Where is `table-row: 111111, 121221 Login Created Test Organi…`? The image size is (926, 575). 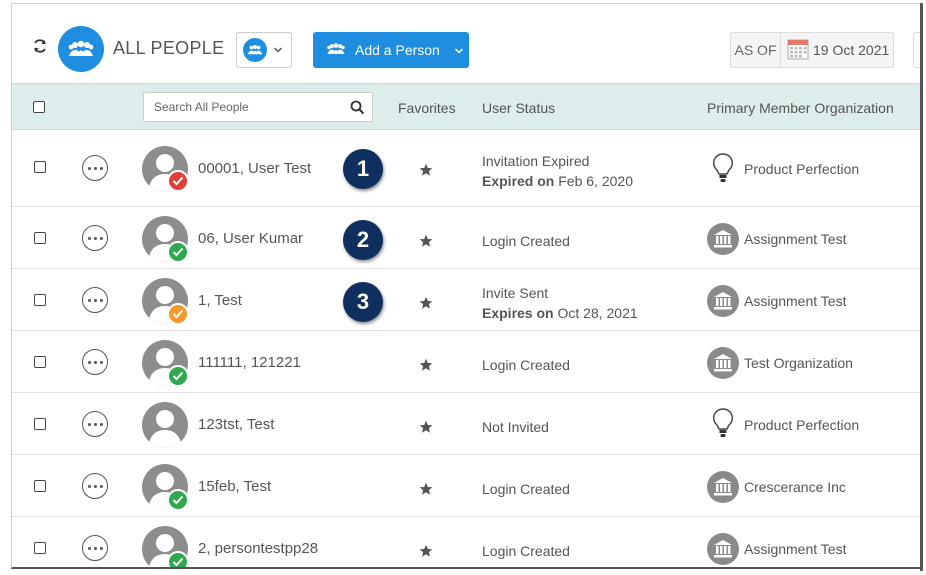 table-row: 111111, 121221 Login Created Test Organi… is located at coordinates (466, 362).